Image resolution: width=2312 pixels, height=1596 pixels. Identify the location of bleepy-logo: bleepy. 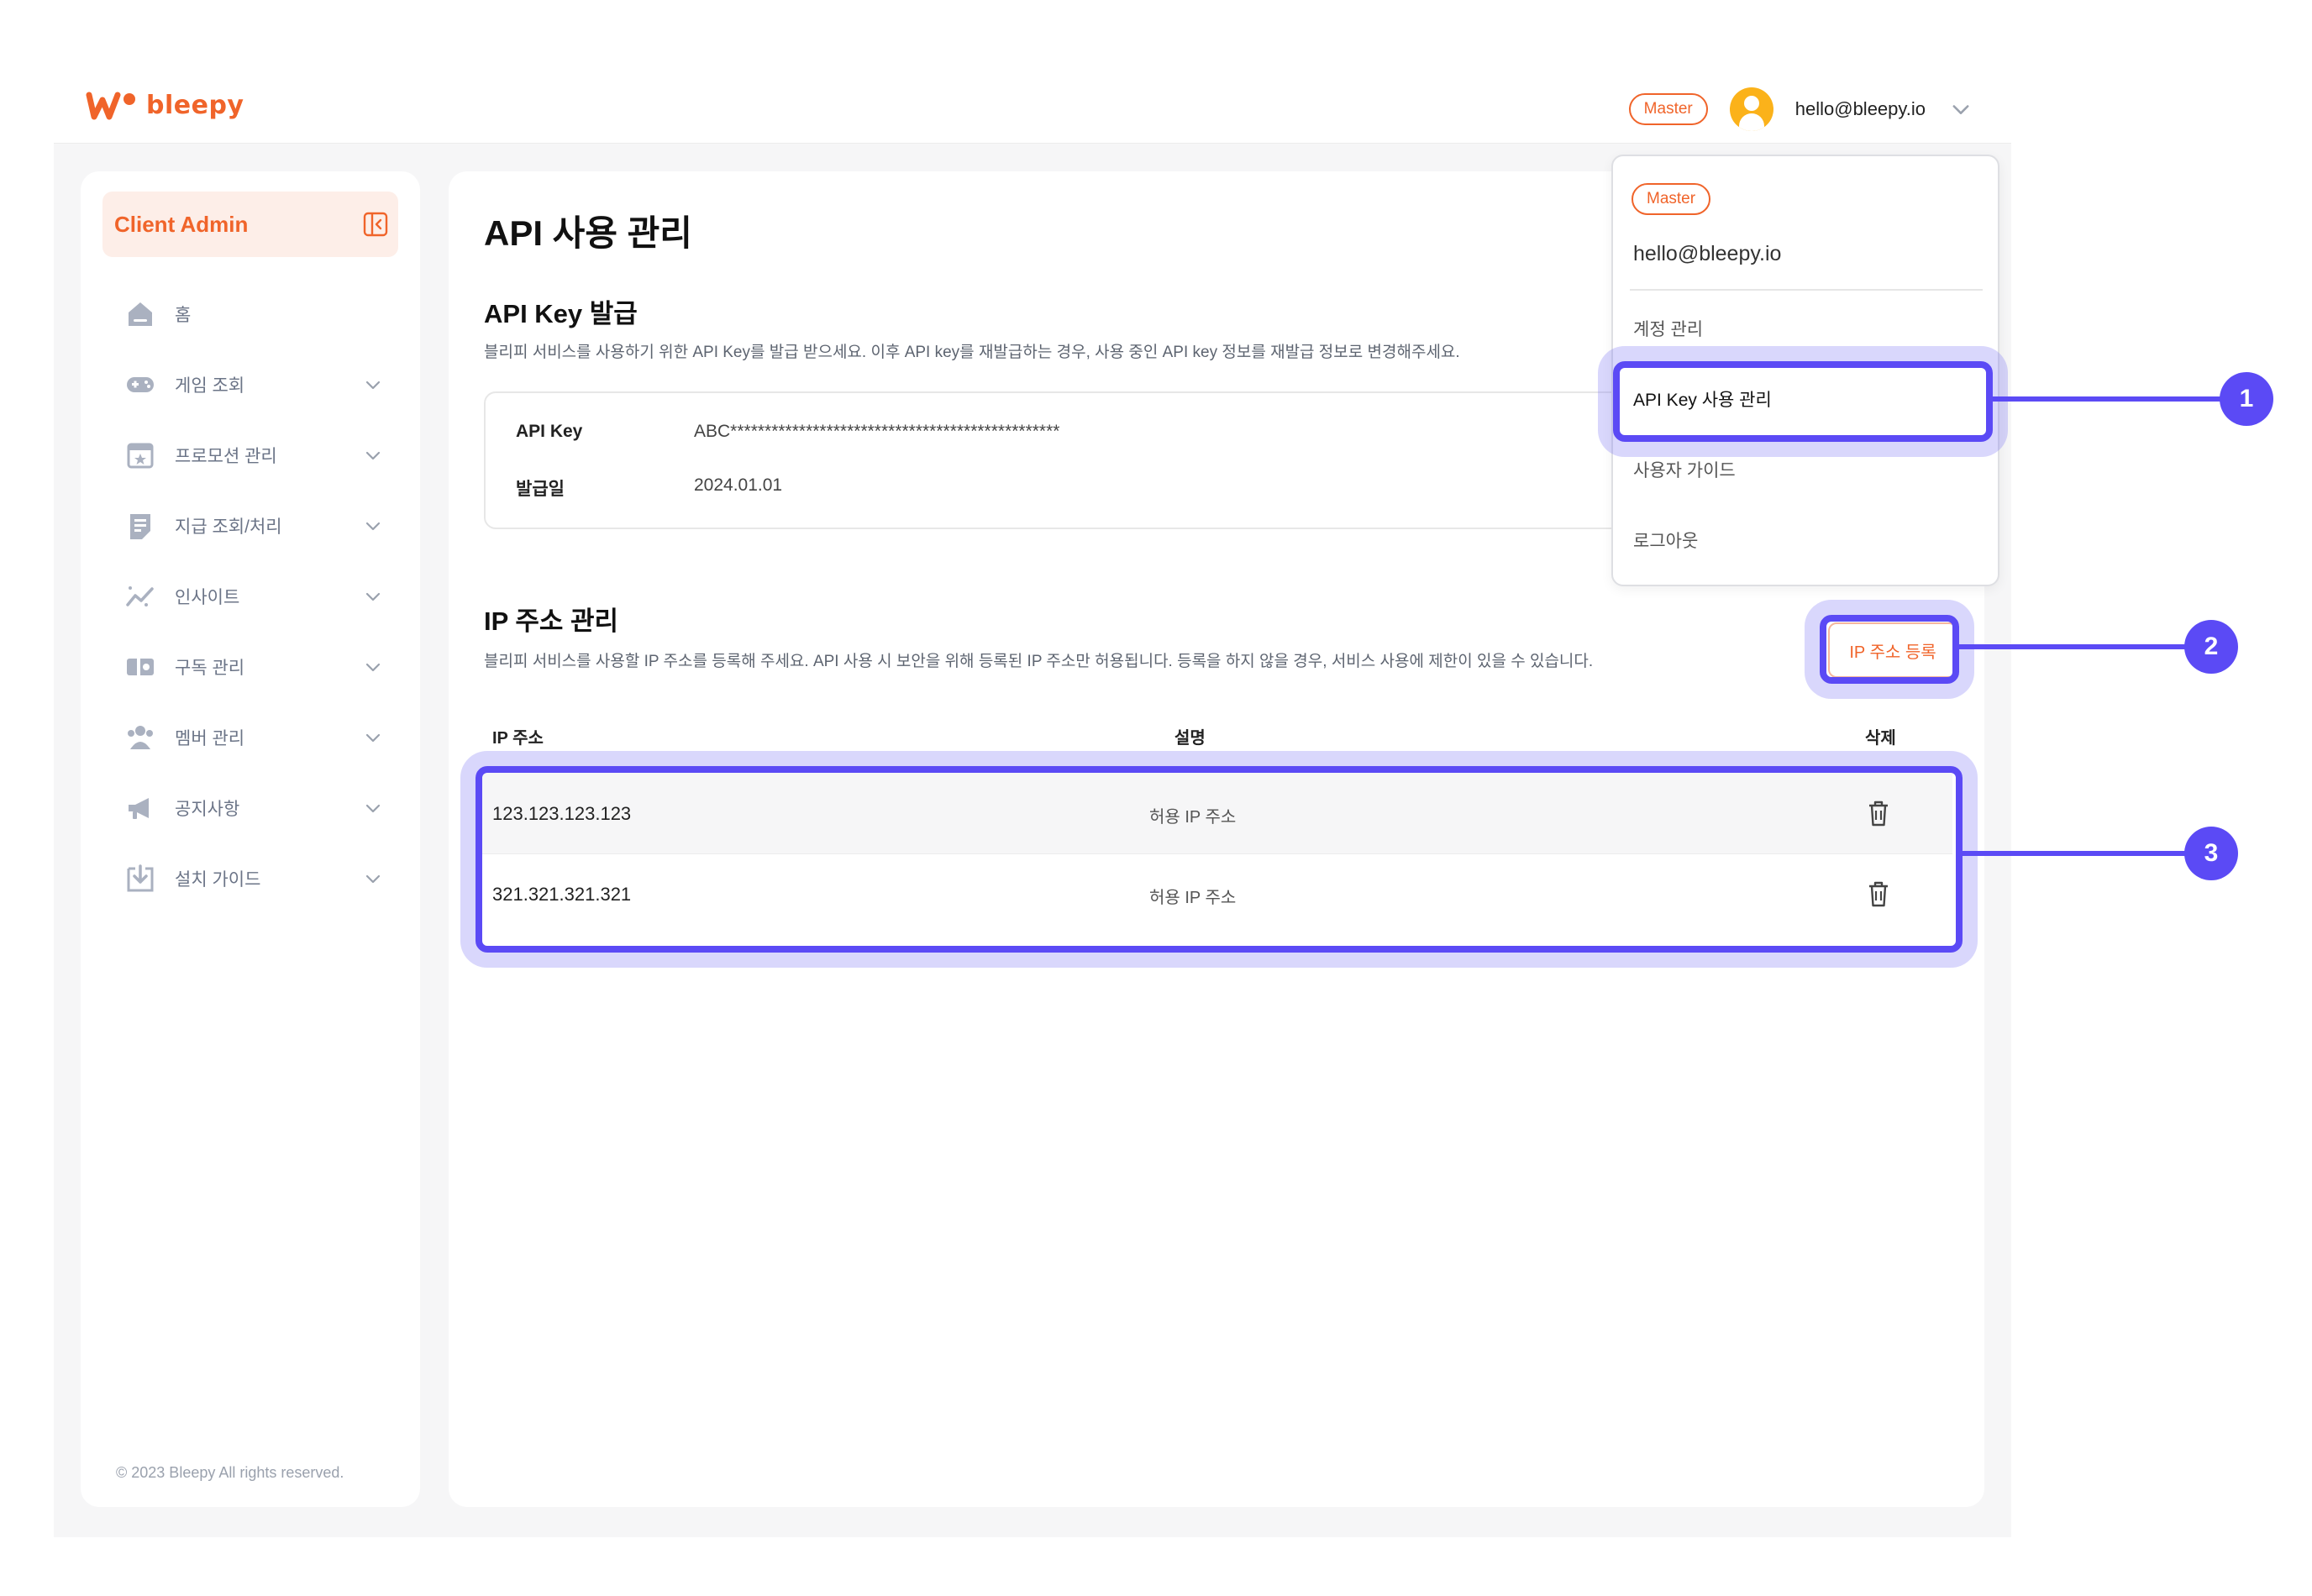
(165, 105).